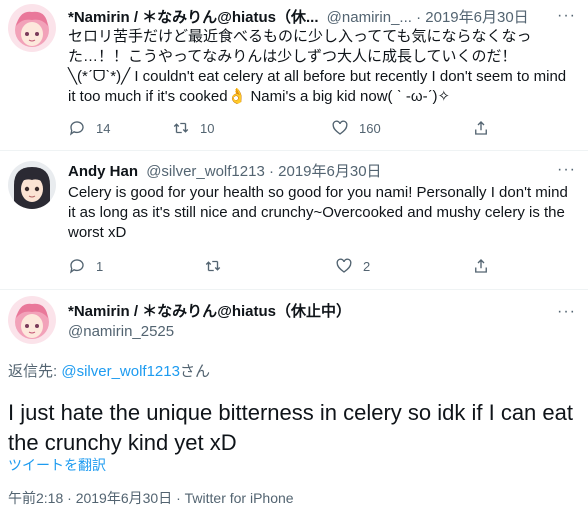 This screenshot has height=513, width=588. I want to click on reply-prefix: 返信先:, so click(33, 371).